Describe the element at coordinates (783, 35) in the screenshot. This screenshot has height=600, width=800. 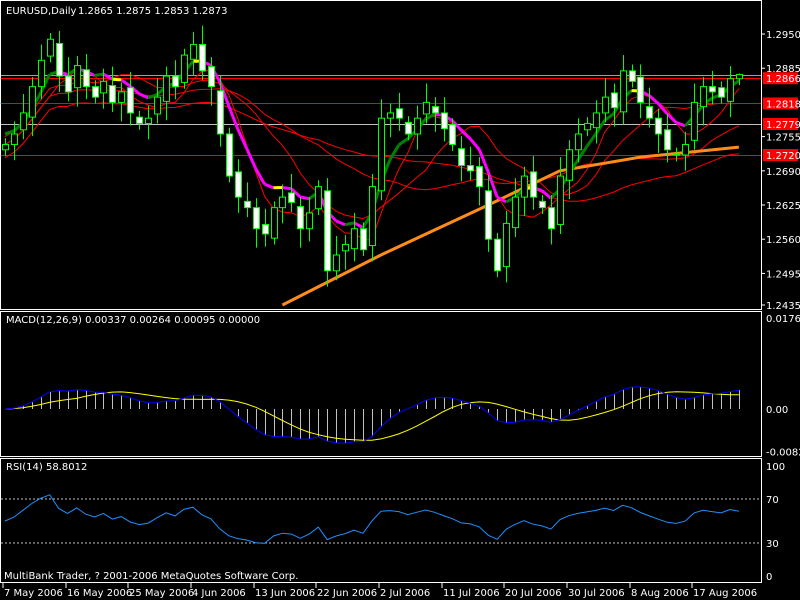
I see `y-axis-tick-label: 1.2950` at that location.